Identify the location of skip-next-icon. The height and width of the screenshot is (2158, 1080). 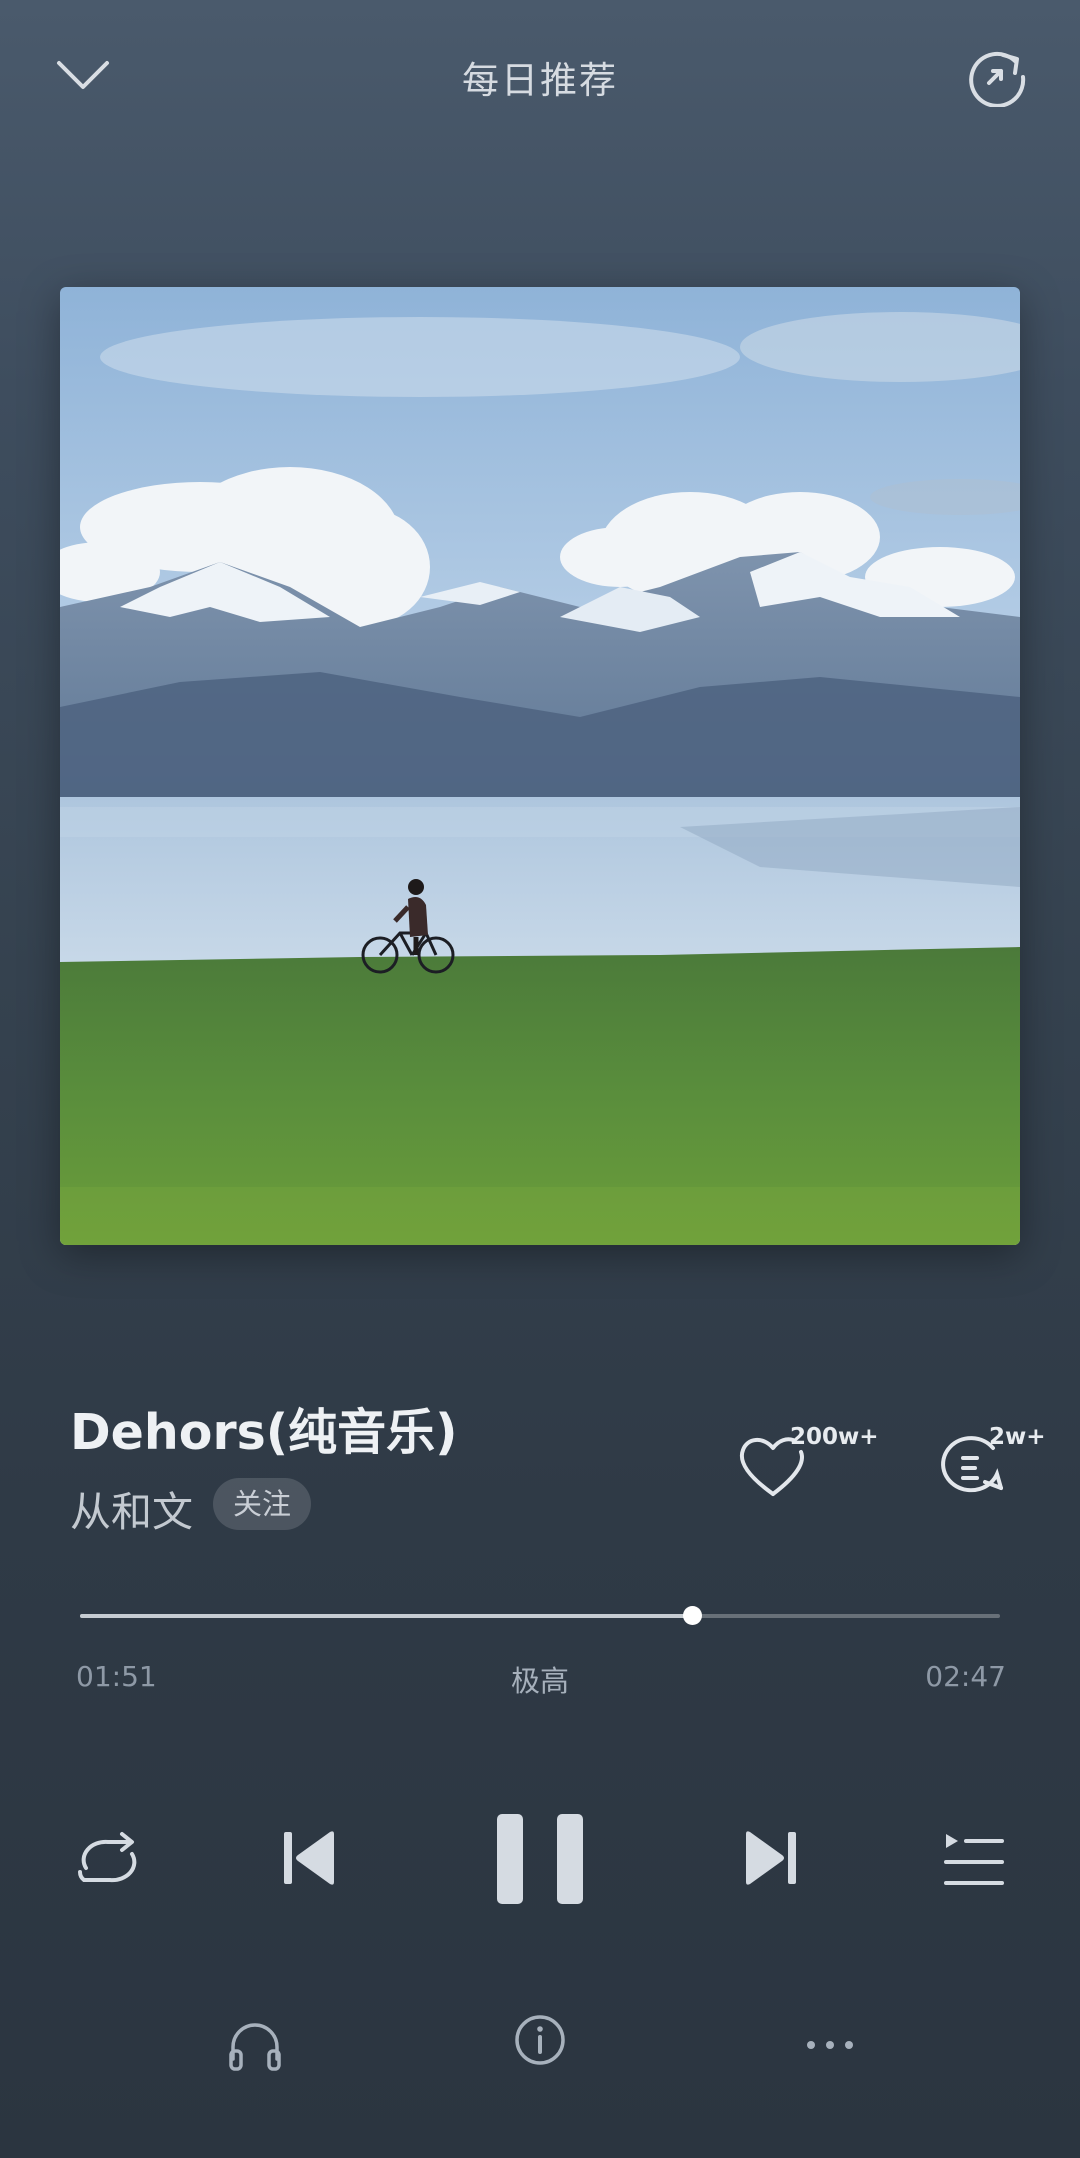
(771, 1858).